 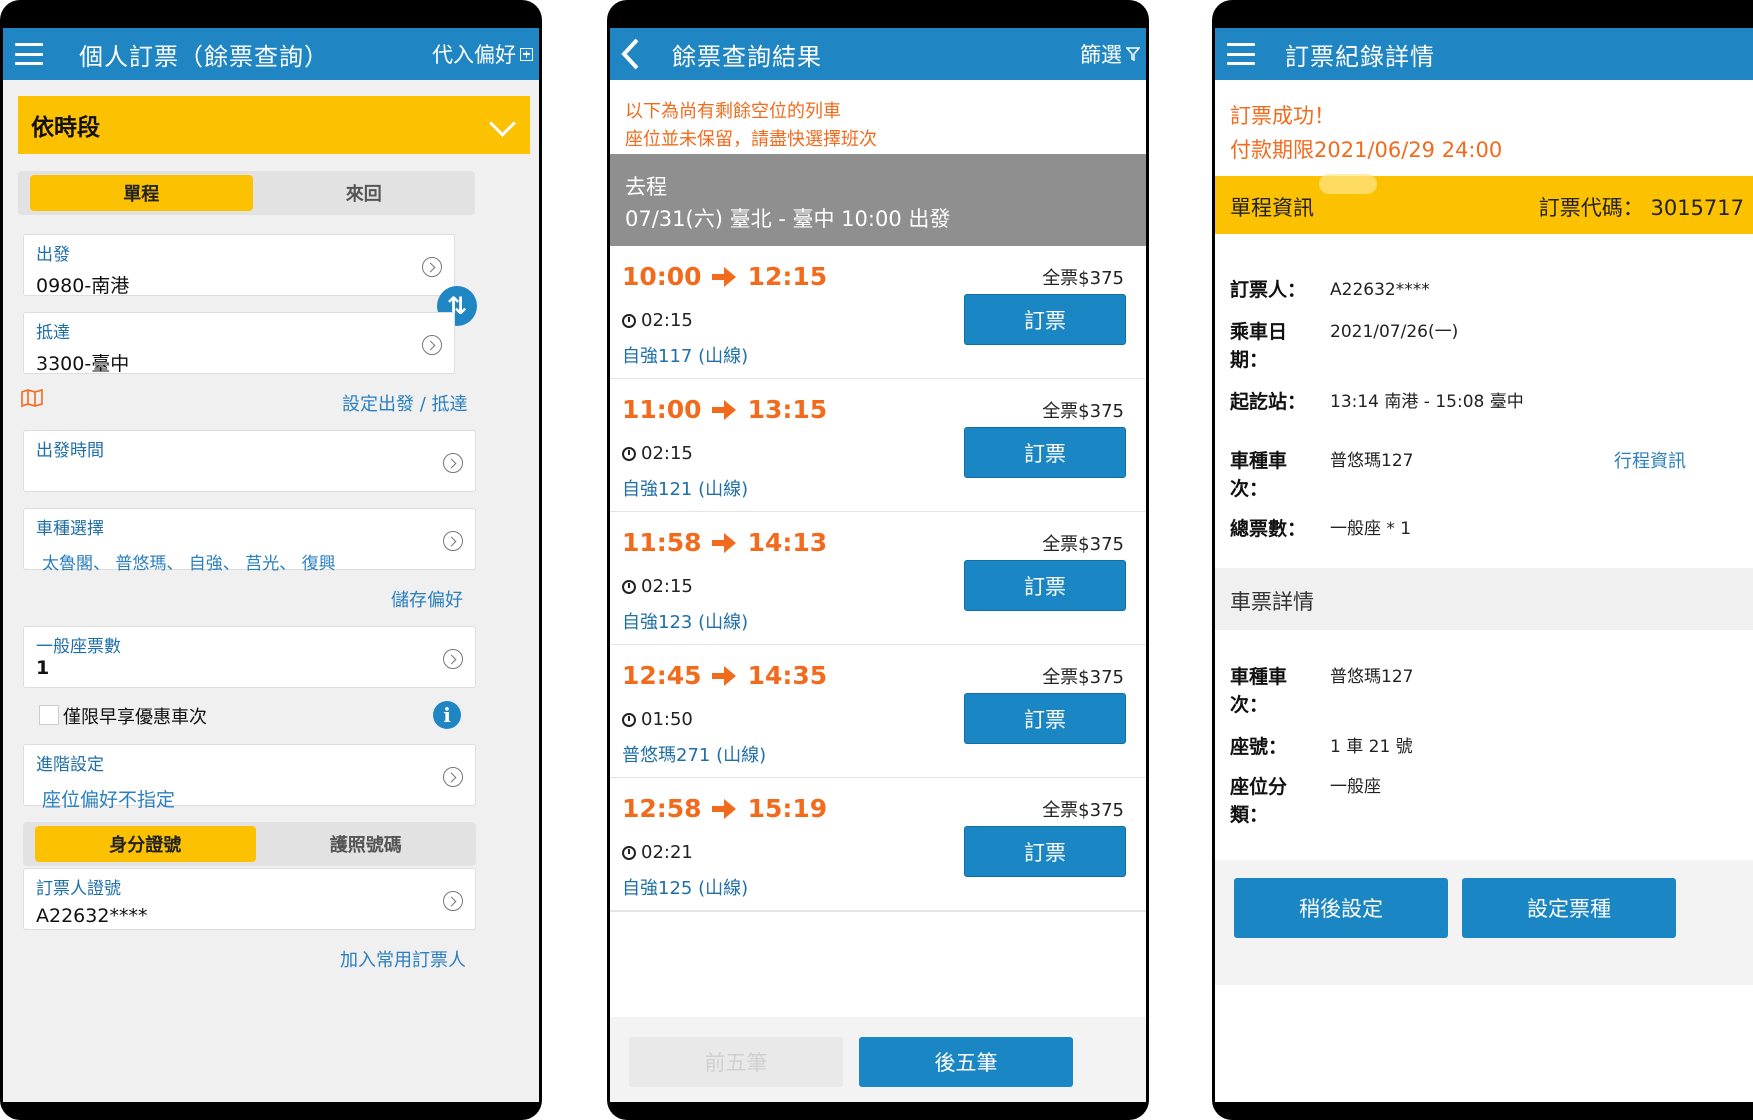 I want to click on back-arrow-icon, so click(x=630, y=54).